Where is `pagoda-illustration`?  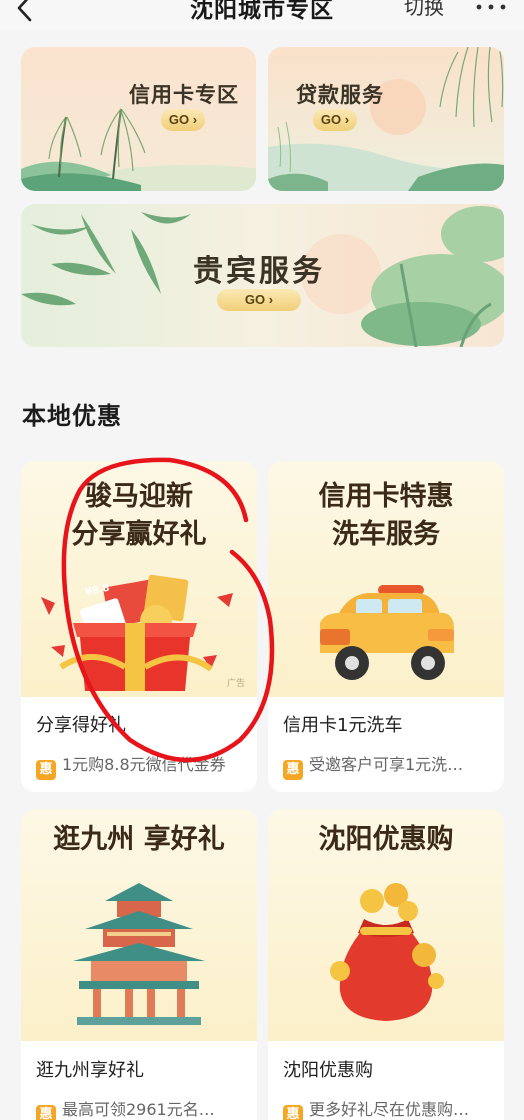 pagoda-illustration is located at coordinates (139, 954).